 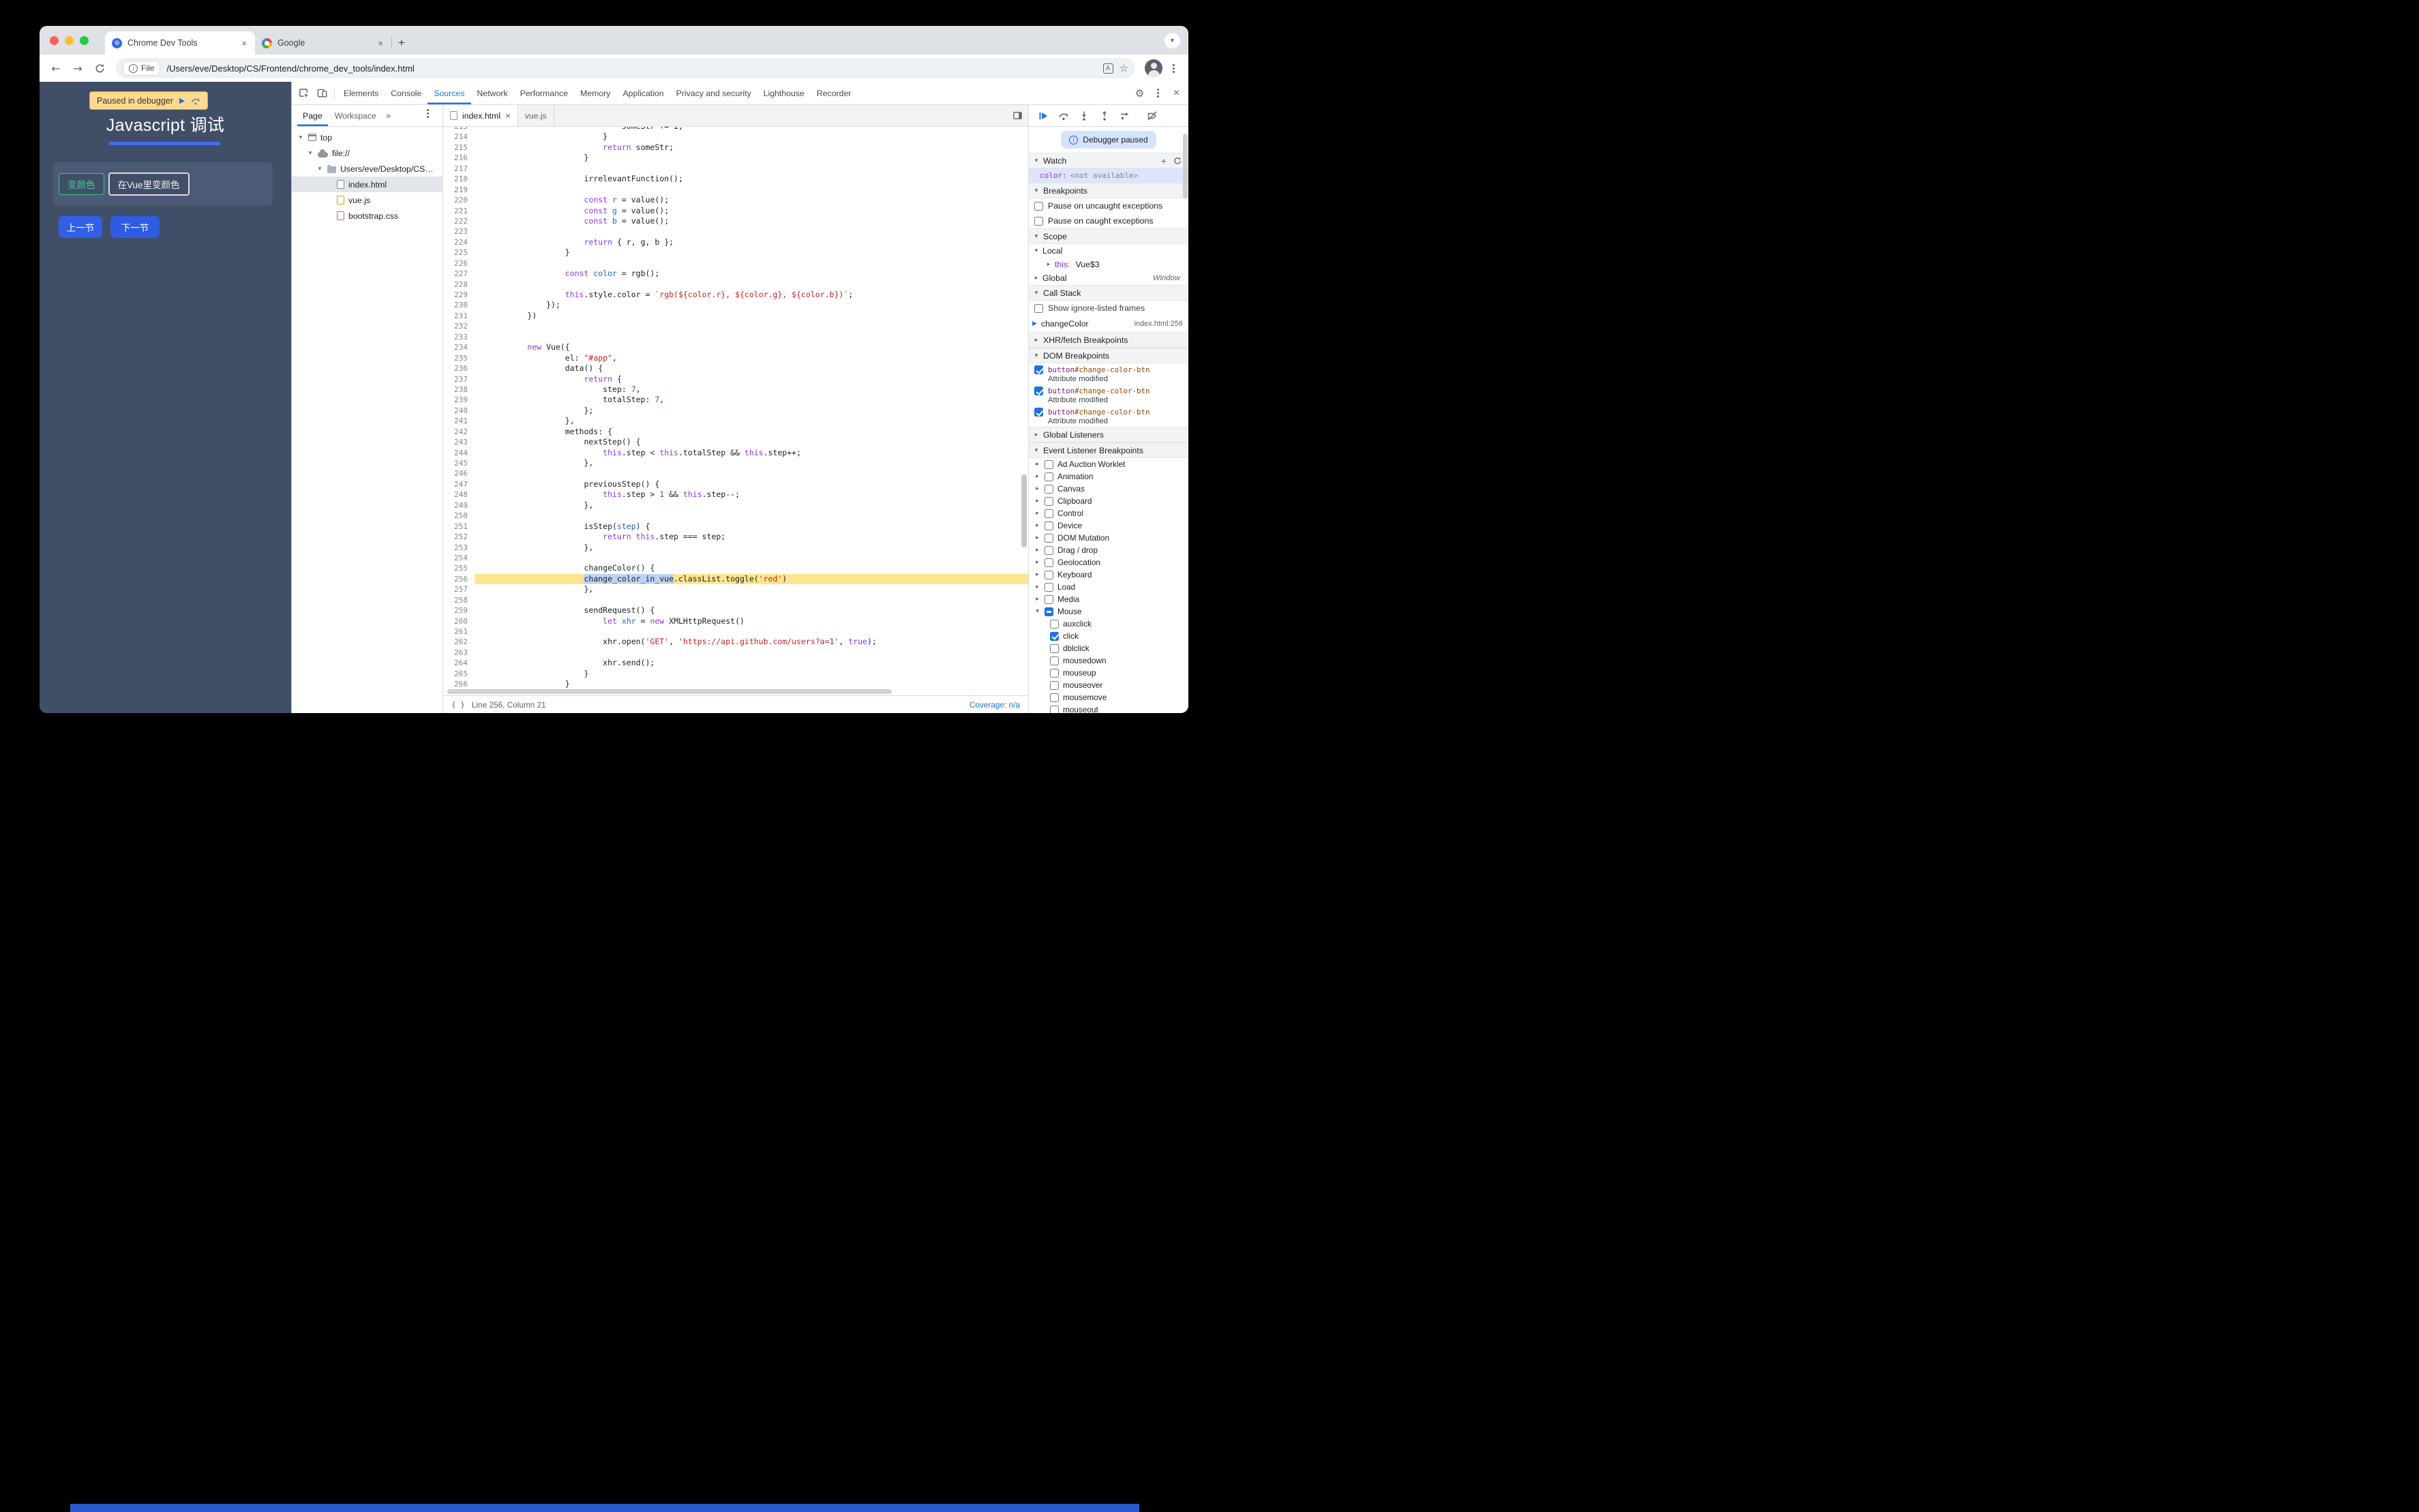 What do you see at coordinates (459, 231) in the screenshot?
I see `line-number: 223` at bounding box center [459, 231].